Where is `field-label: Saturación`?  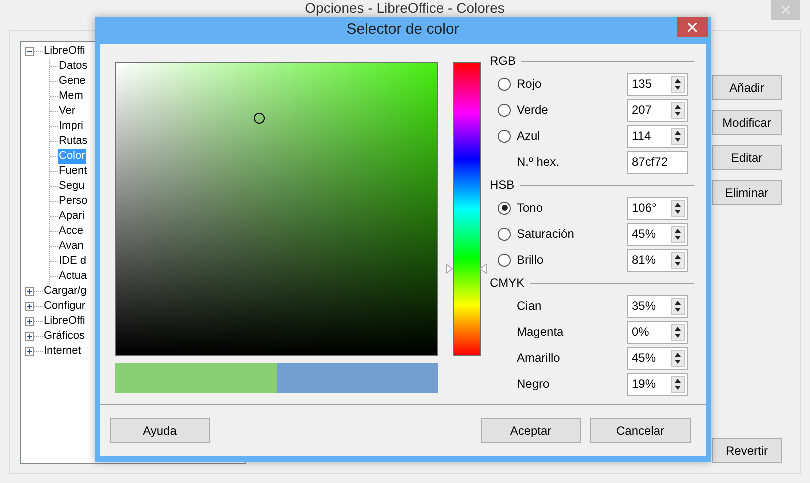
field-label: Saturación is located at coordinates (546, 234).